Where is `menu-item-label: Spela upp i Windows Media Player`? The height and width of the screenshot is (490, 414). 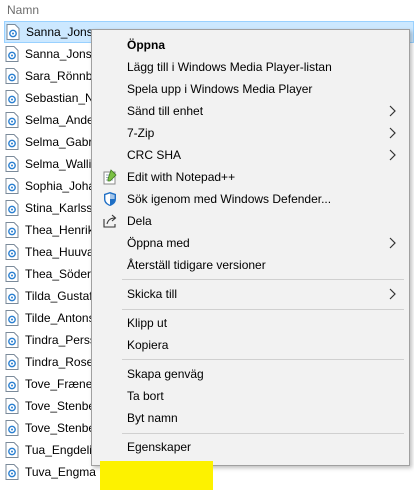 menu-item-label: Spela upp i Windows Media Player is located at coordinates (220, 89).